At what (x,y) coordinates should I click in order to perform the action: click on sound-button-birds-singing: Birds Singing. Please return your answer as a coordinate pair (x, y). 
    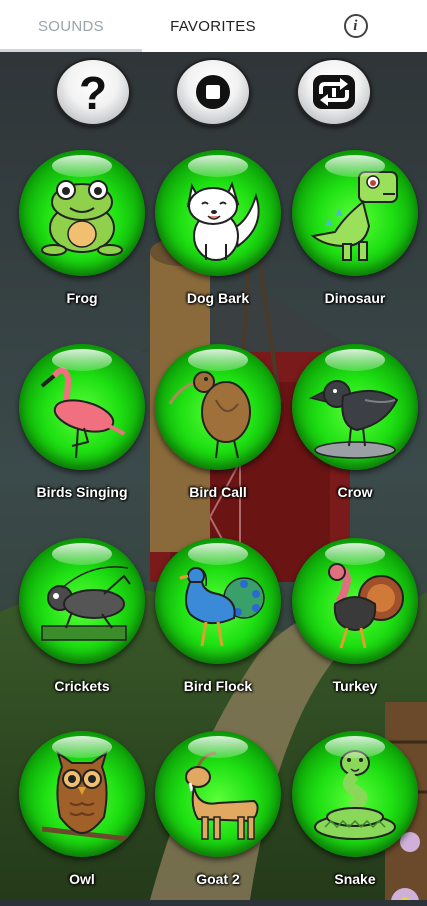
    Looking at the image, I should click on (83, 431).